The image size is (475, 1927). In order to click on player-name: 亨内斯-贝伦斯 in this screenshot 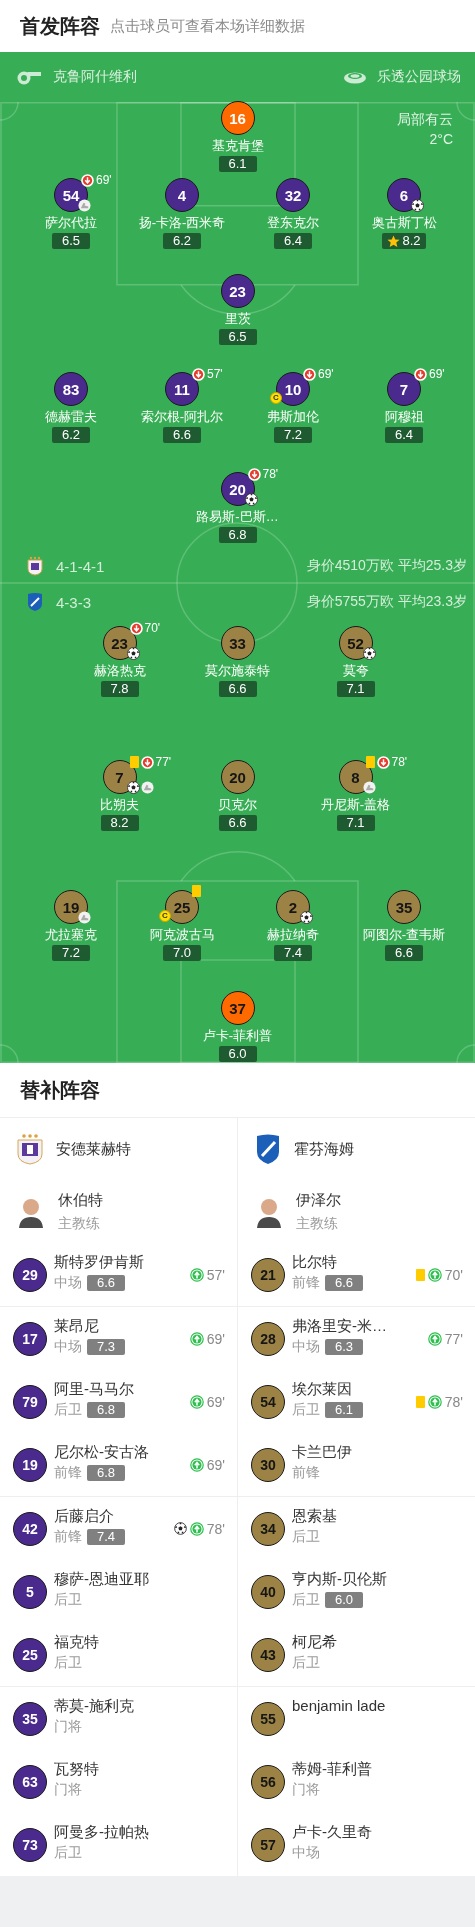, I will do `click(374, 1579)`.